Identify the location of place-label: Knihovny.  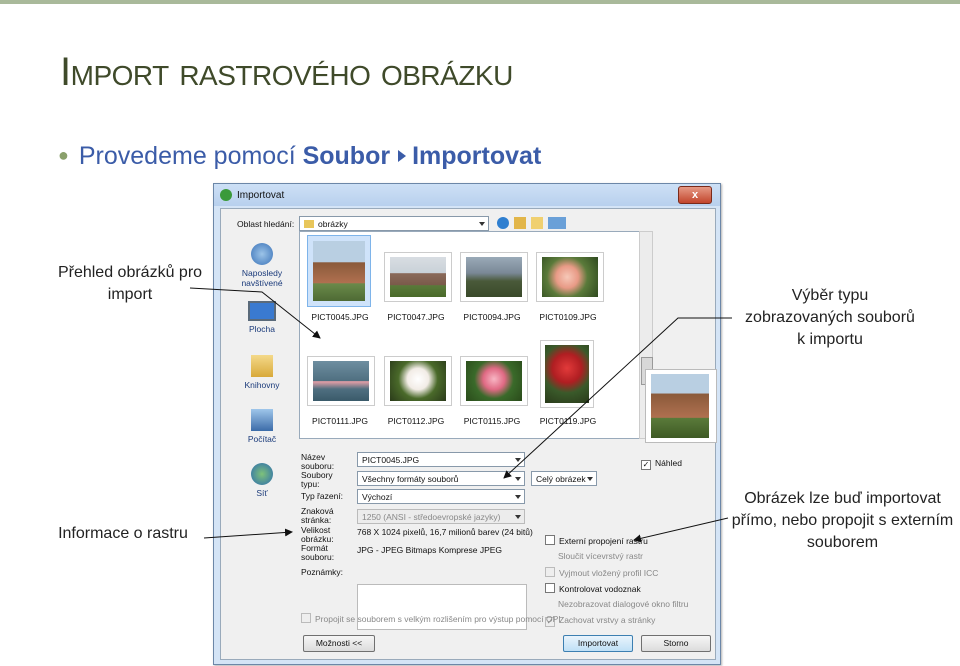
(262, 385).